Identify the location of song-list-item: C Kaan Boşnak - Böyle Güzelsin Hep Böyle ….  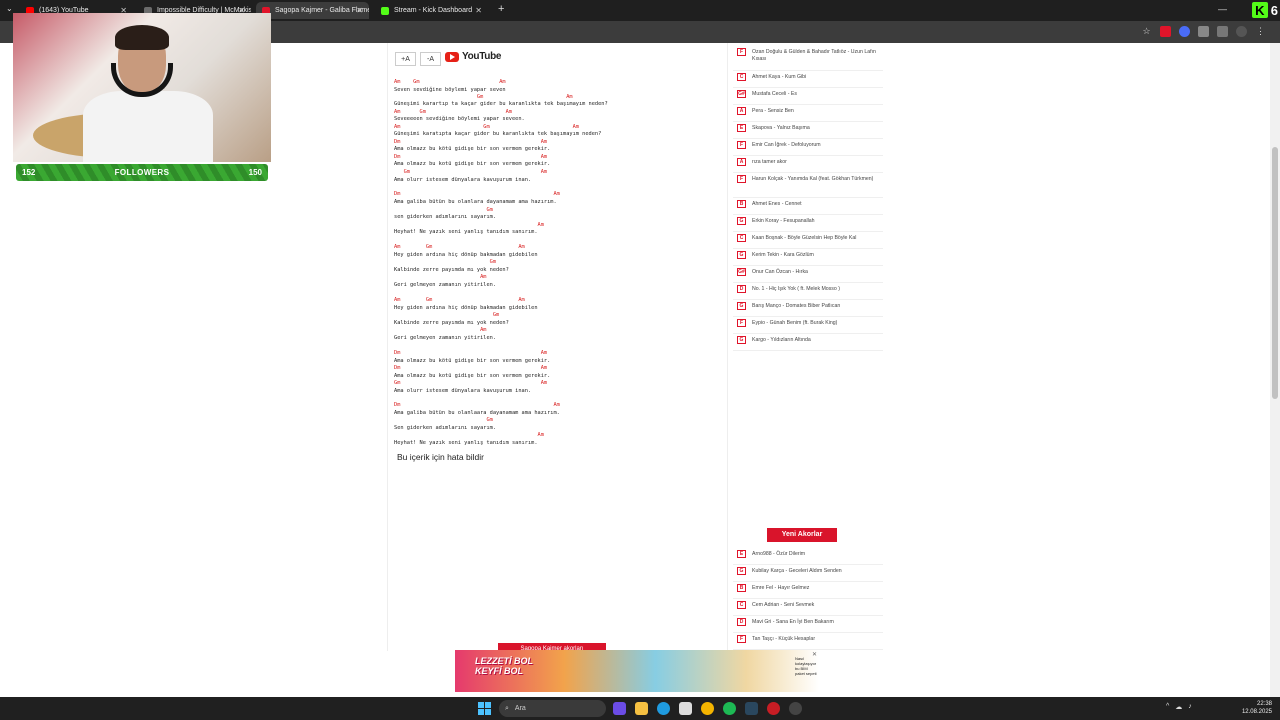
(808, 241).